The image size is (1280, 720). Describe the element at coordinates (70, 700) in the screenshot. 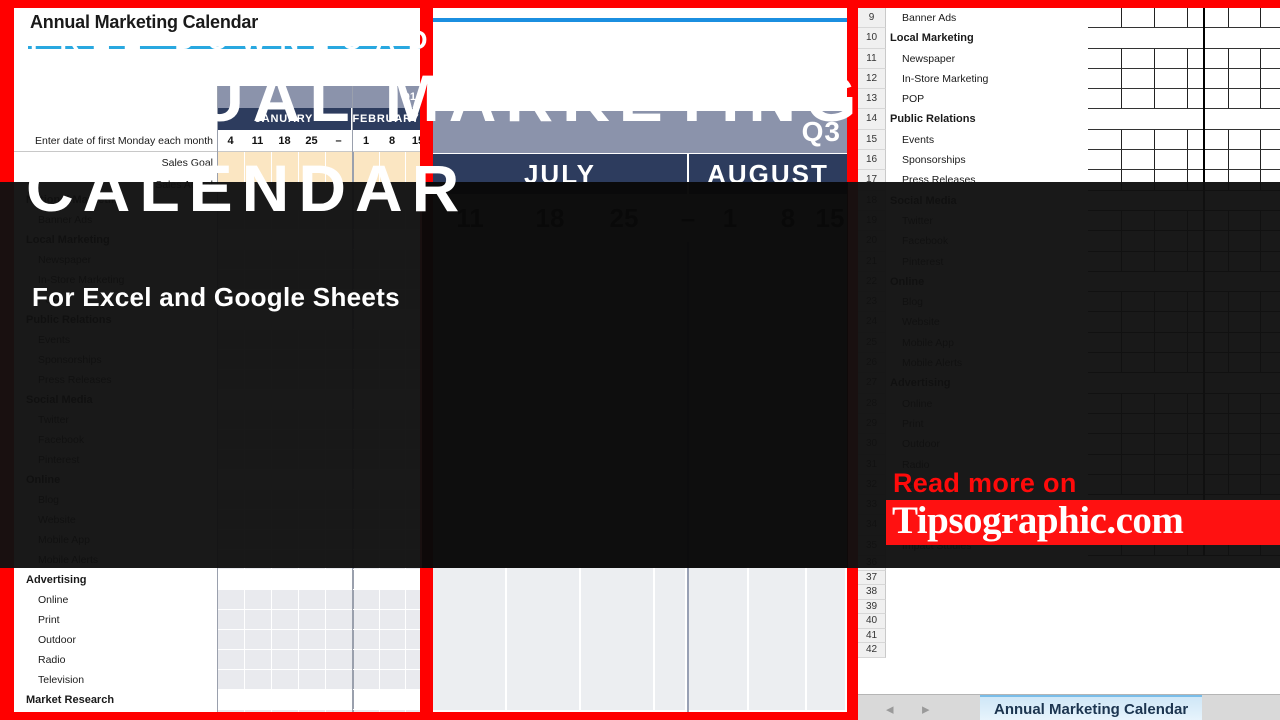

I see `category-row-label: Market Research` at that location.